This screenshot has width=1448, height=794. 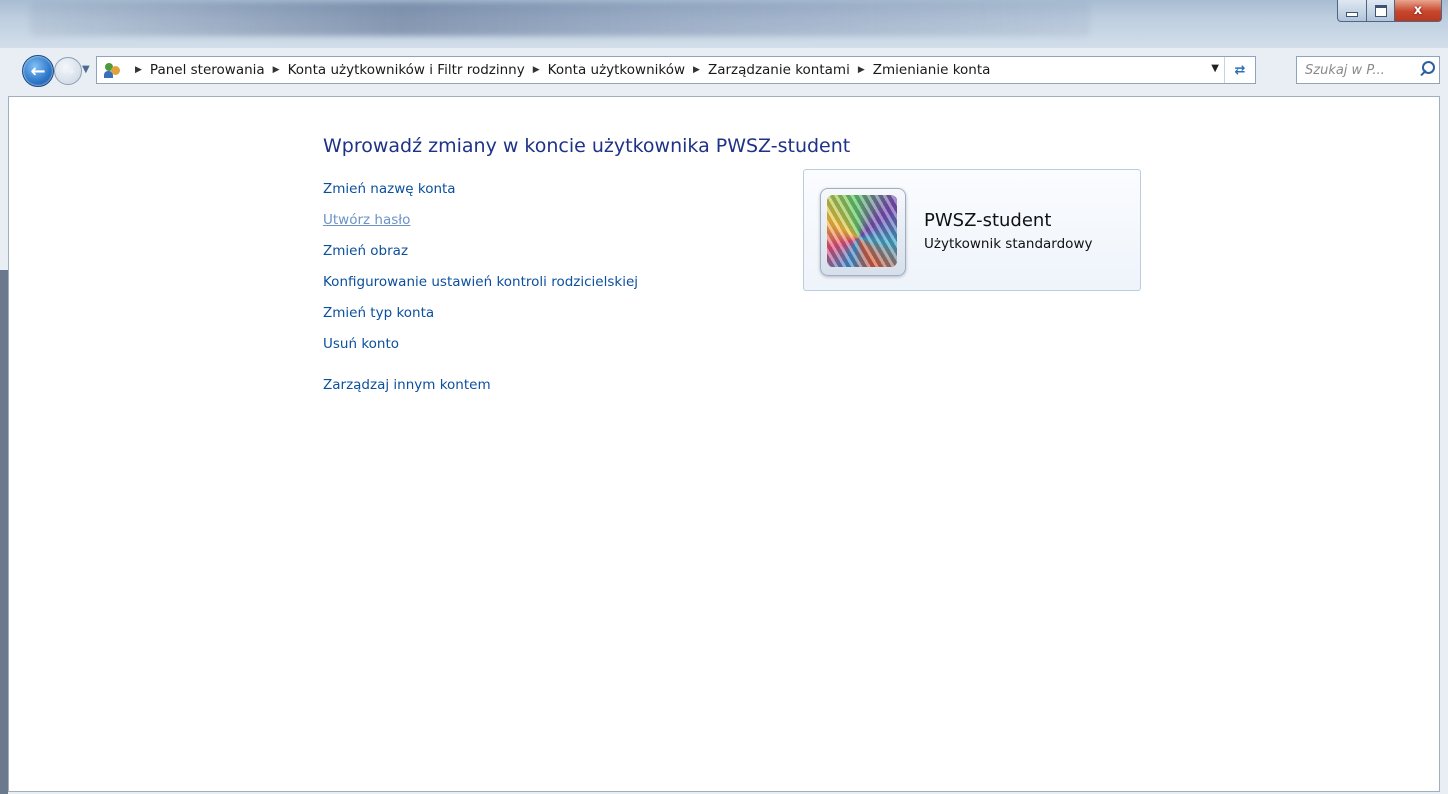 What do you see at coordinates (1428, 70) in the screenshot?
I see `search-icon` at bounding box center [1428, 70].